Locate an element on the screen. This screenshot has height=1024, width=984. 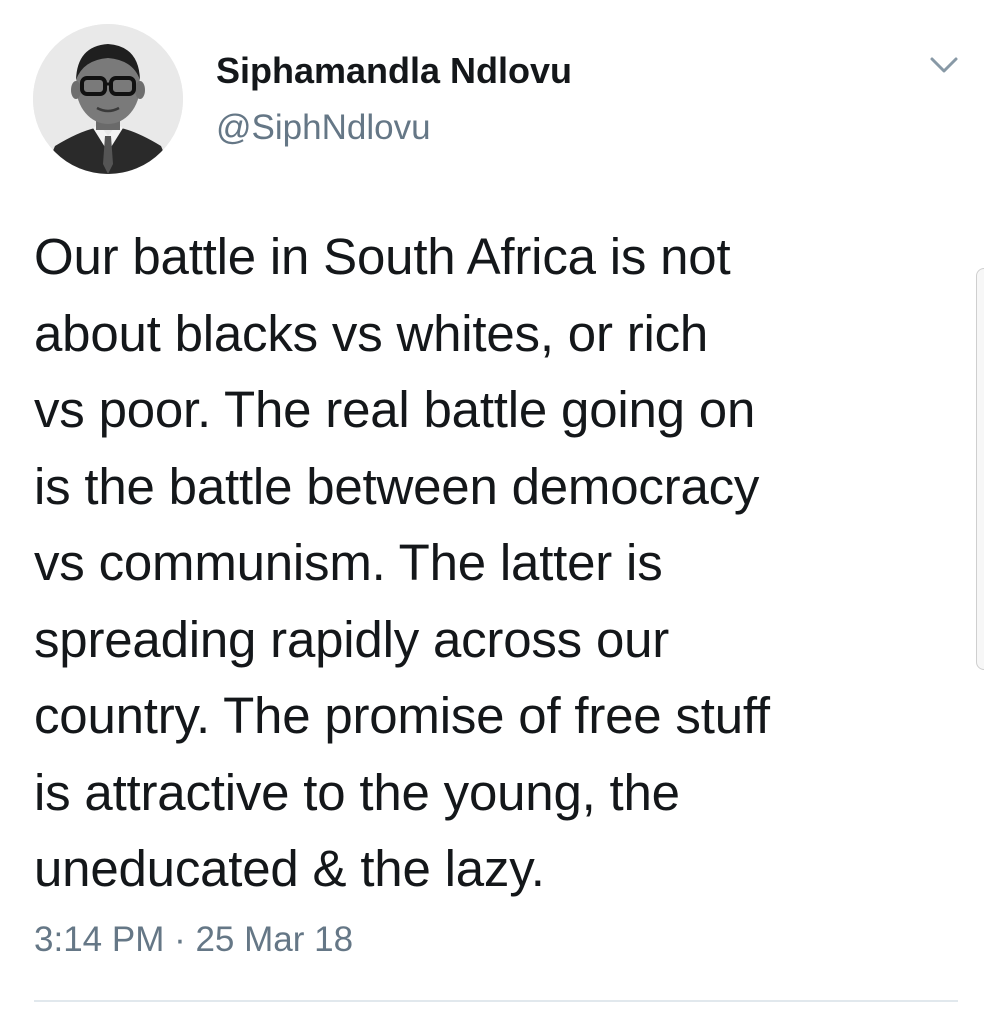
tweet-text-line: is attractive to the young, the is located at coordinates (357, 792).